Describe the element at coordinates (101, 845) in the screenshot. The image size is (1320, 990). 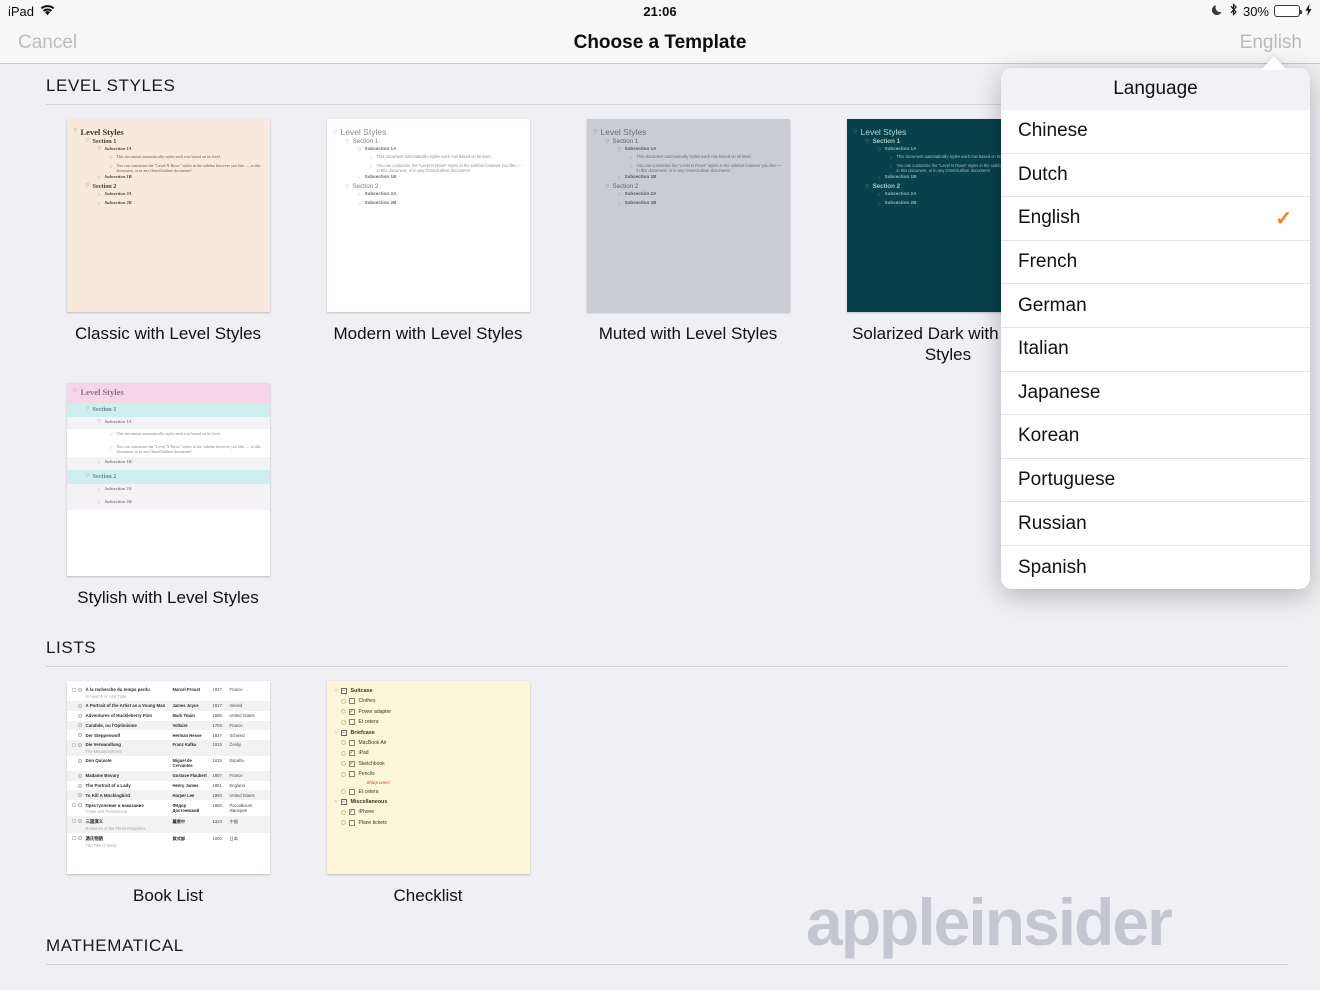
I see `book-subtitle: The Tale of Genji` at that location.